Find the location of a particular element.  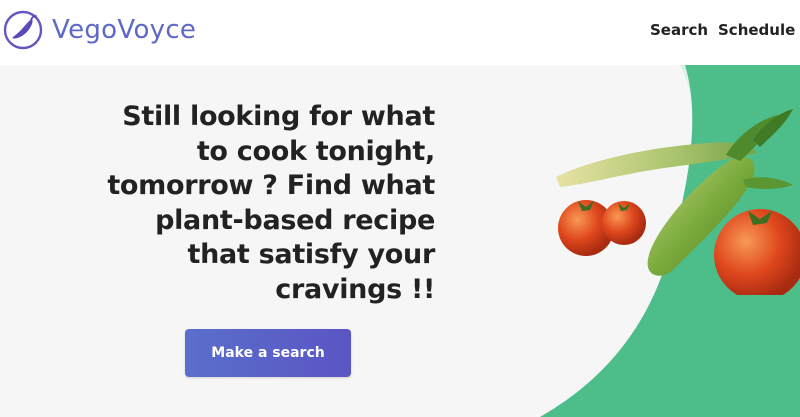

hero-line: tomorrow ? Find what is located at coordinates (271, 185).